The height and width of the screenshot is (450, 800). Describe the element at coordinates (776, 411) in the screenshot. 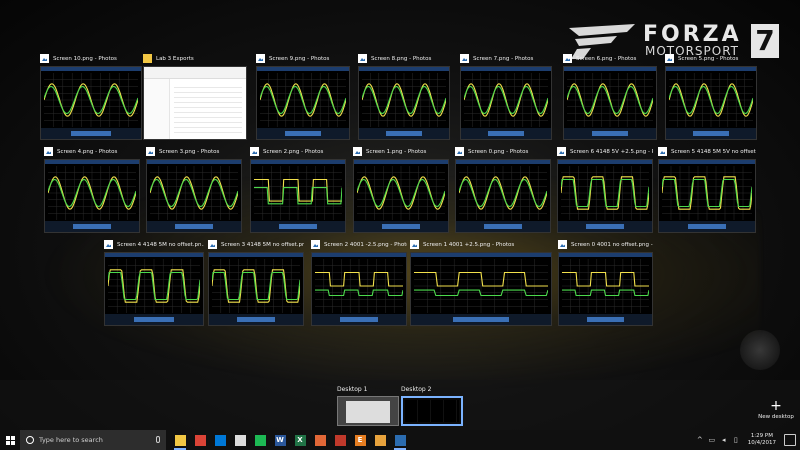

I see `new-desktop-button: + New desktop` at that location.